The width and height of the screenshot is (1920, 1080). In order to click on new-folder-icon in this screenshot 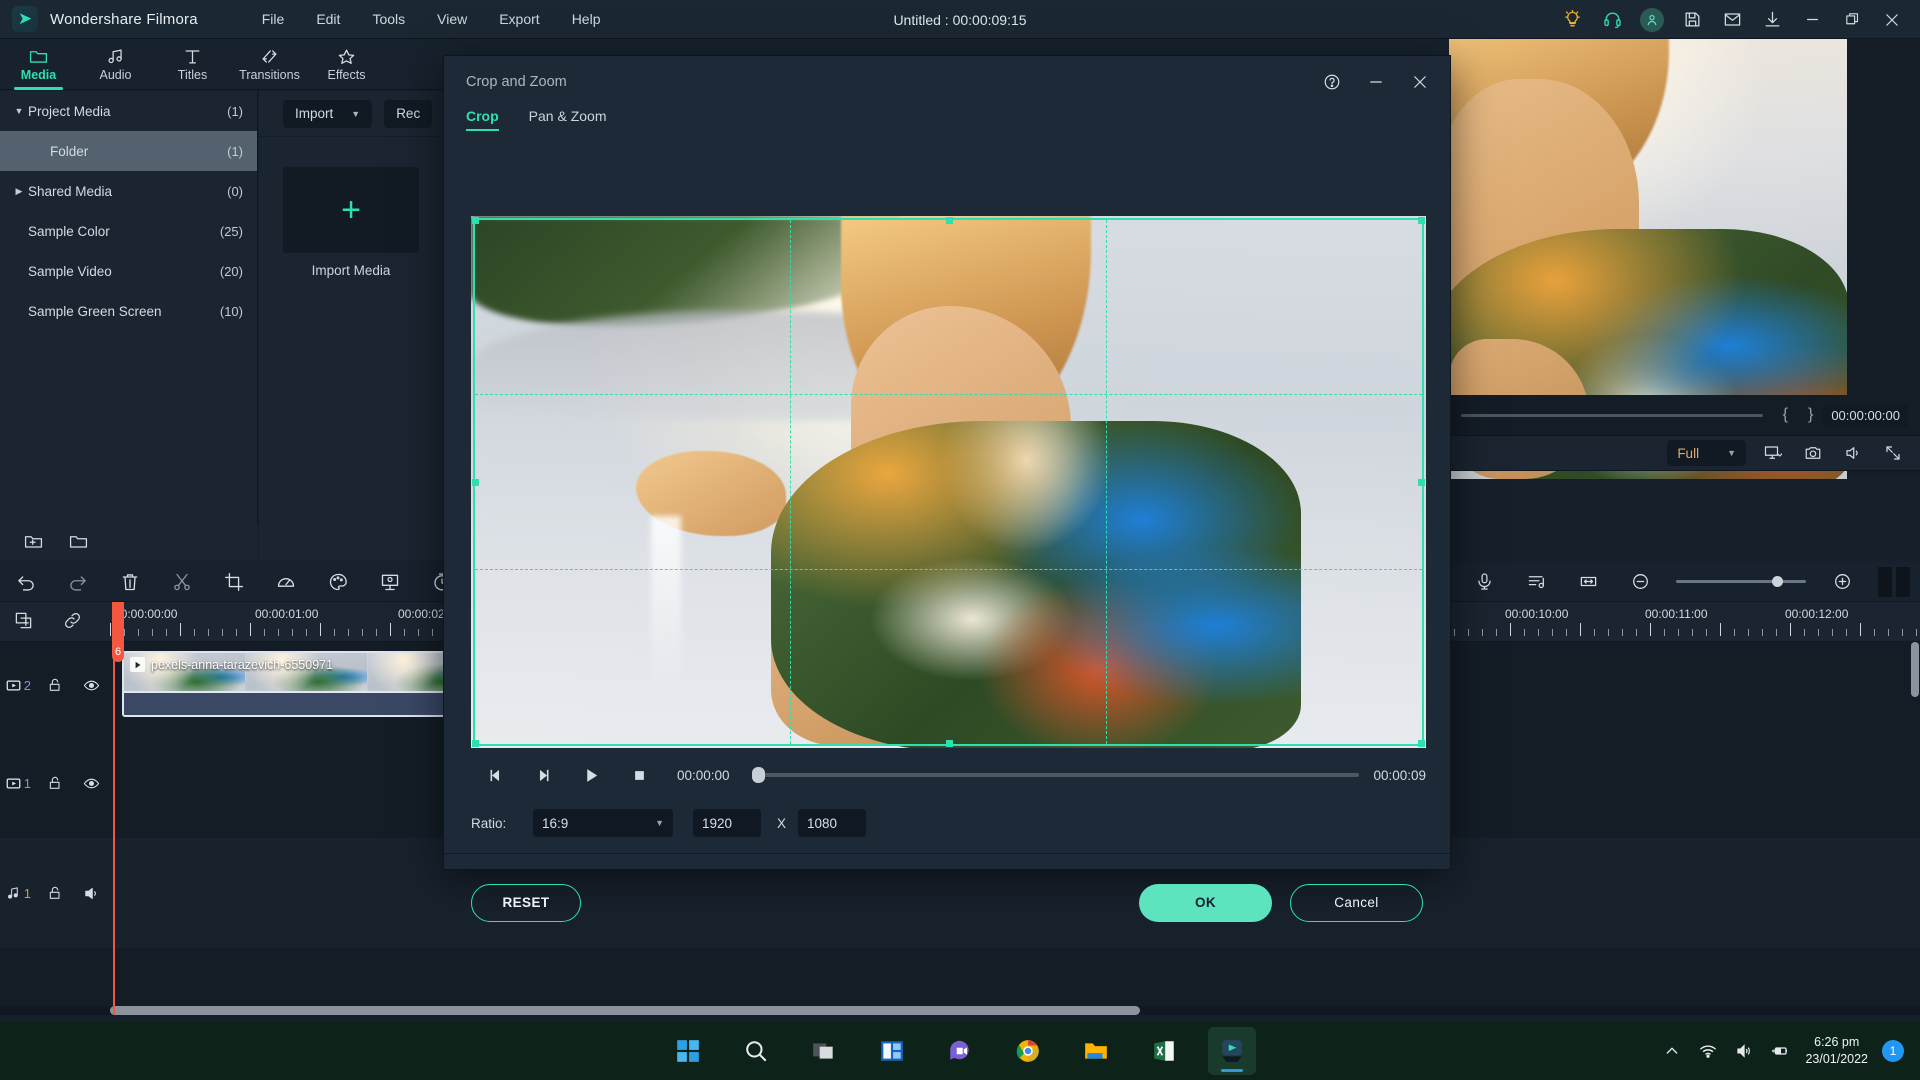, I will do `click(33, 543)`.